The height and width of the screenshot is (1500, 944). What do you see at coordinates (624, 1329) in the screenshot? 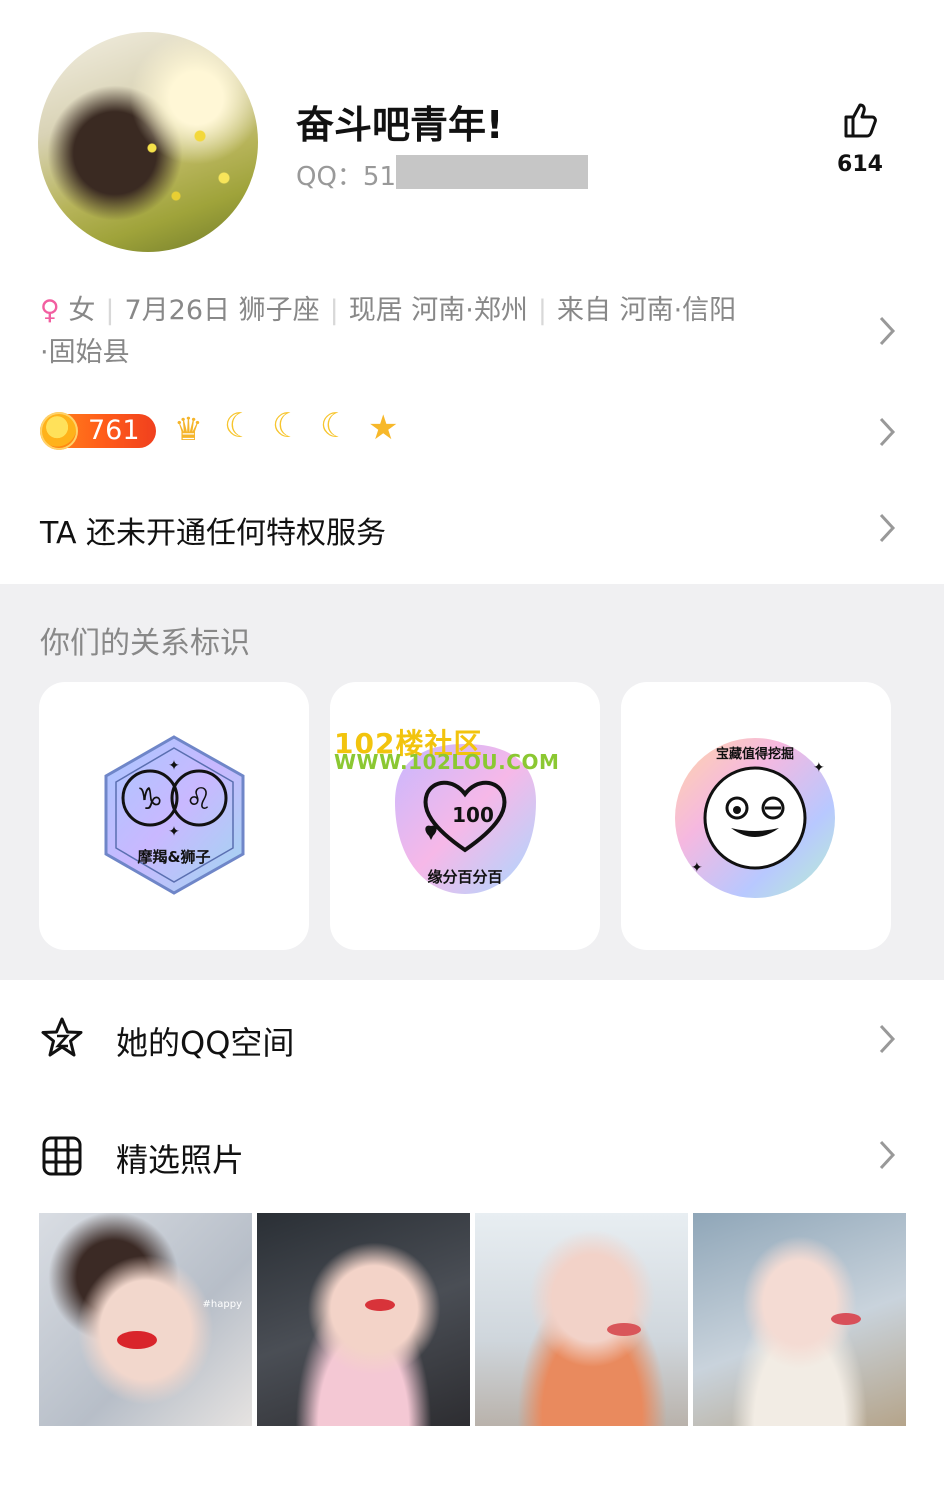
I see `photo-3-lips` at bounding box center [624, 1329].